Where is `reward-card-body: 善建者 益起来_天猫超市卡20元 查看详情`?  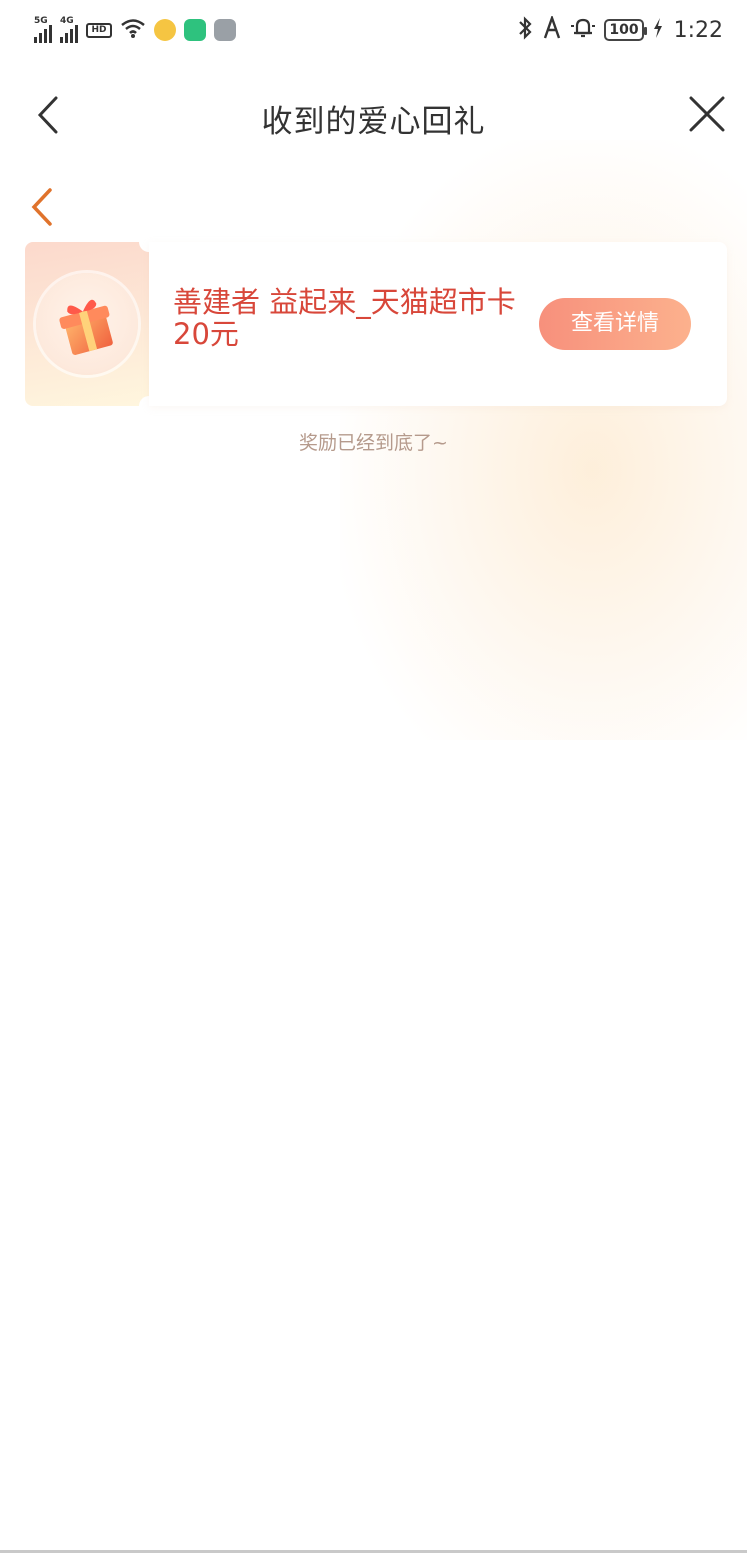 reward-card-body: 善建者 益起来_天猫超市卡20元 查看详情 is located at coordinates (438, 324).